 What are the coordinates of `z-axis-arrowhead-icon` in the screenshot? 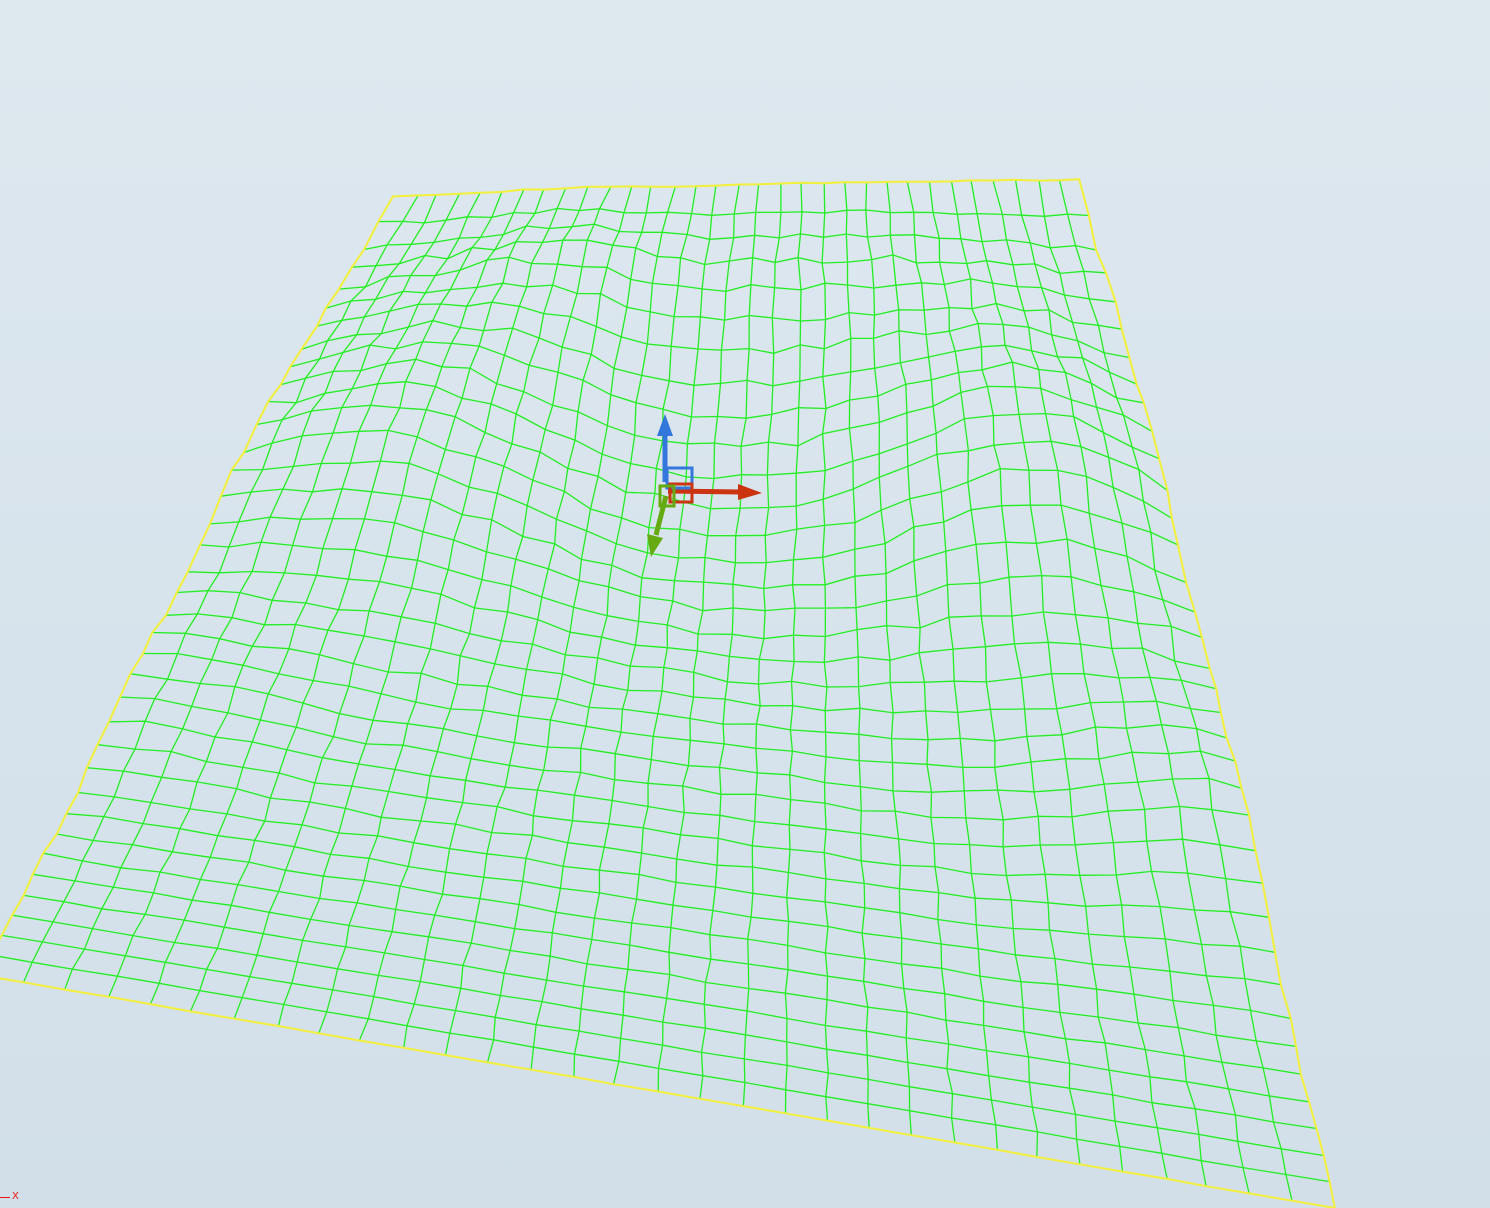 It's located at (665, 425).